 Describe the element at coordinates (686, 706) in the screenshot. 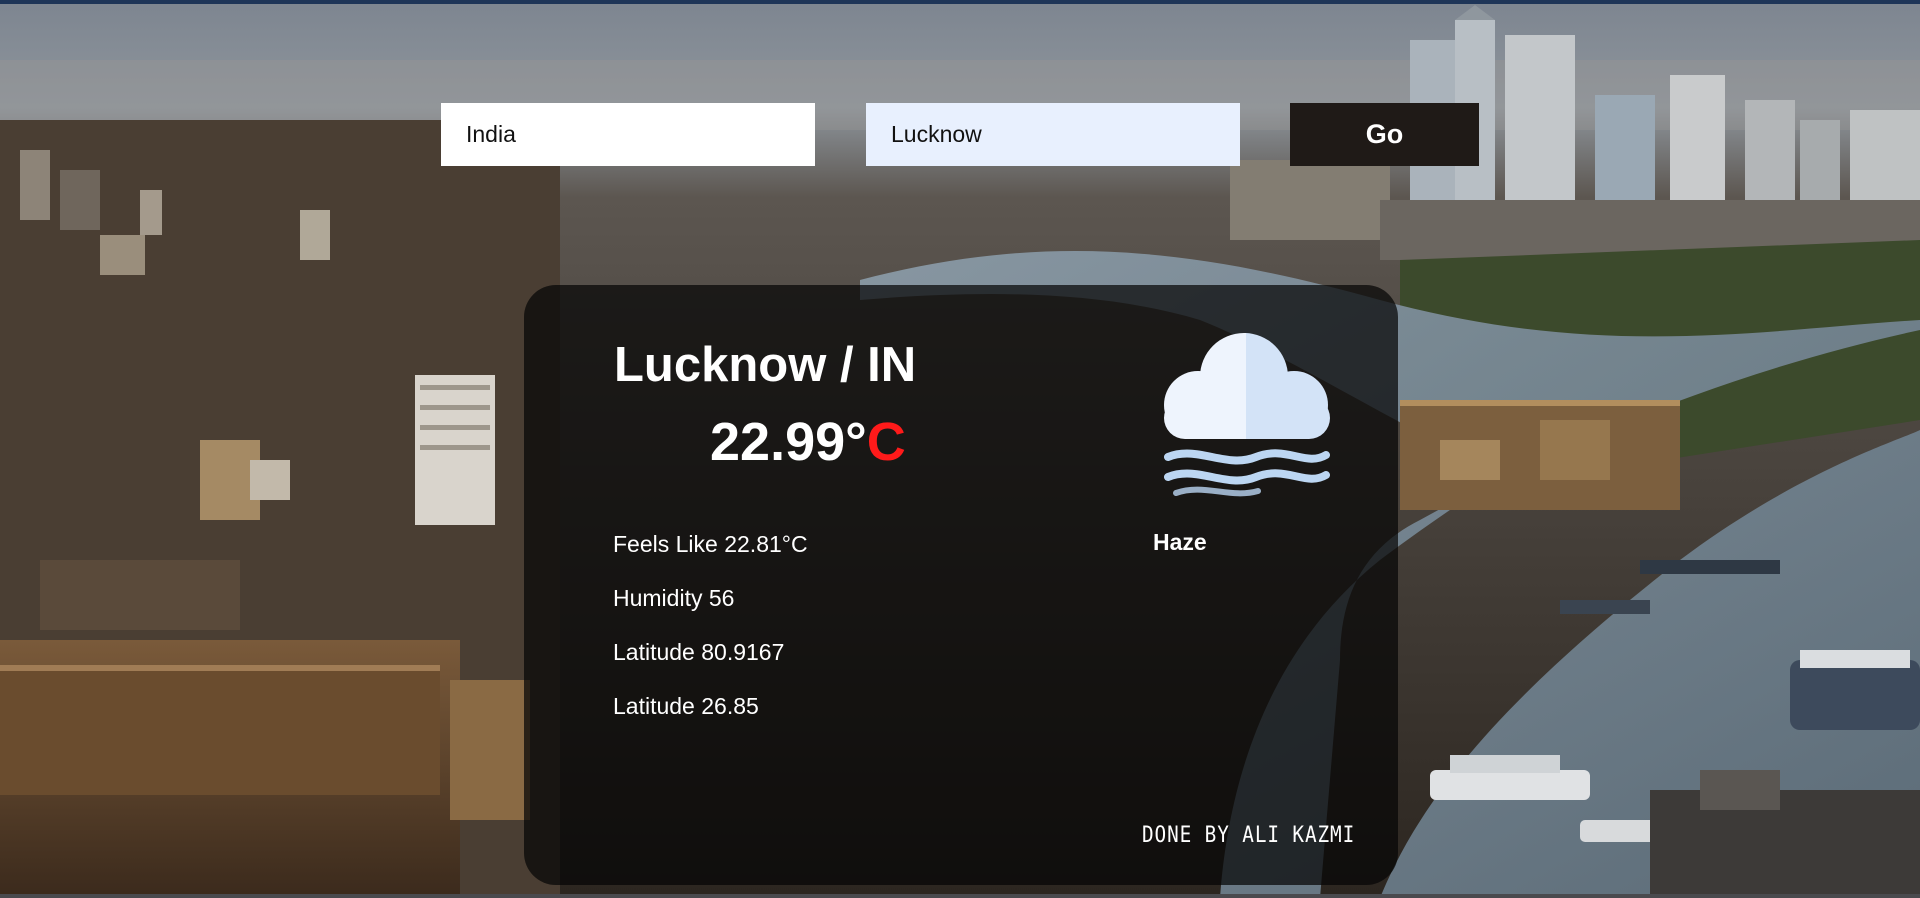

I see `latitude-text: Latitude 26.85` at that location.